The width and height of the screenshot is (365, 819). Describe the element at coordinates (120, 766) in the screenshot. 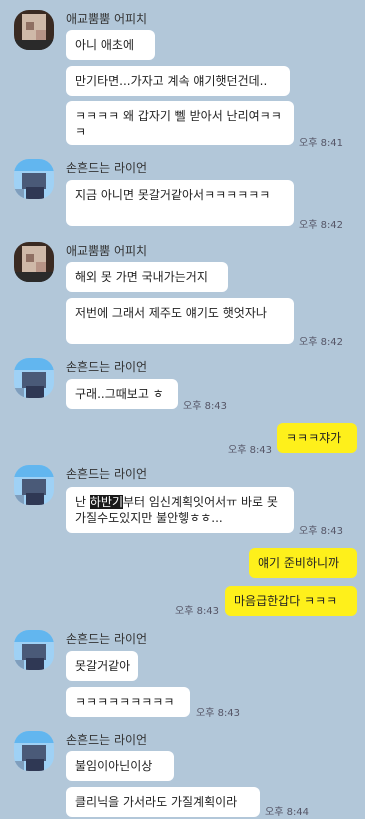

I see `message-bubble: 불임이아닌이상` at that location.